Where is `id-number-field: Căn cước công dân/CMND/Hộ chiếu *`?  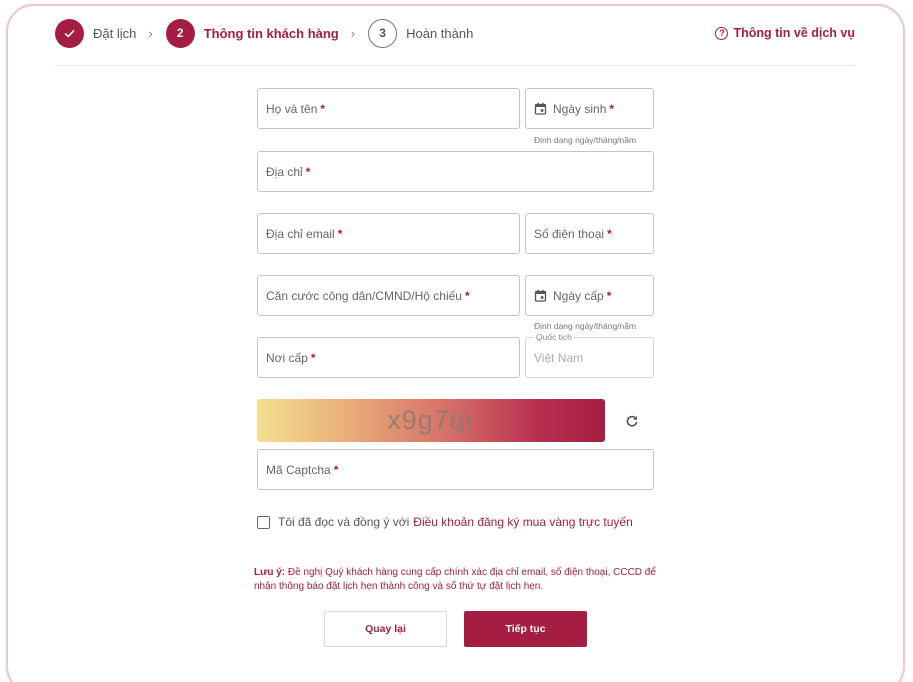
id-number-field: Căn cước công dân/CMND/Hộ chiếu * is located at coordinates (388, 295).